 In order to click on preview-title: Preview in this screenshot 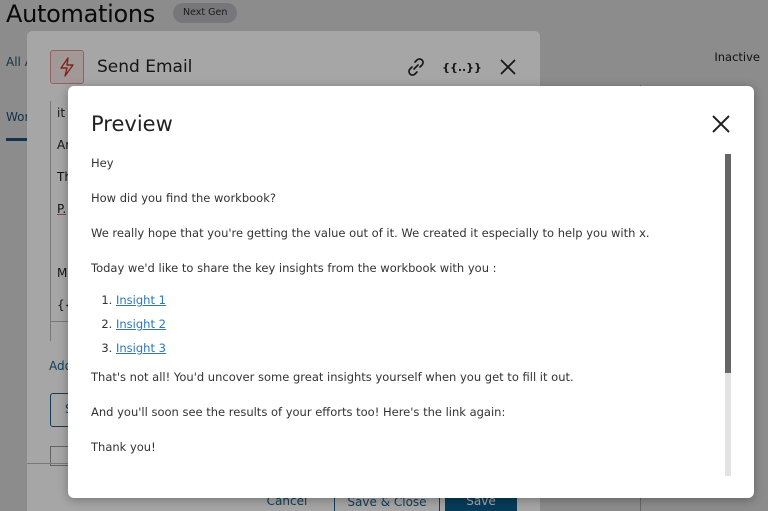, I will do `click(132, 124)`.